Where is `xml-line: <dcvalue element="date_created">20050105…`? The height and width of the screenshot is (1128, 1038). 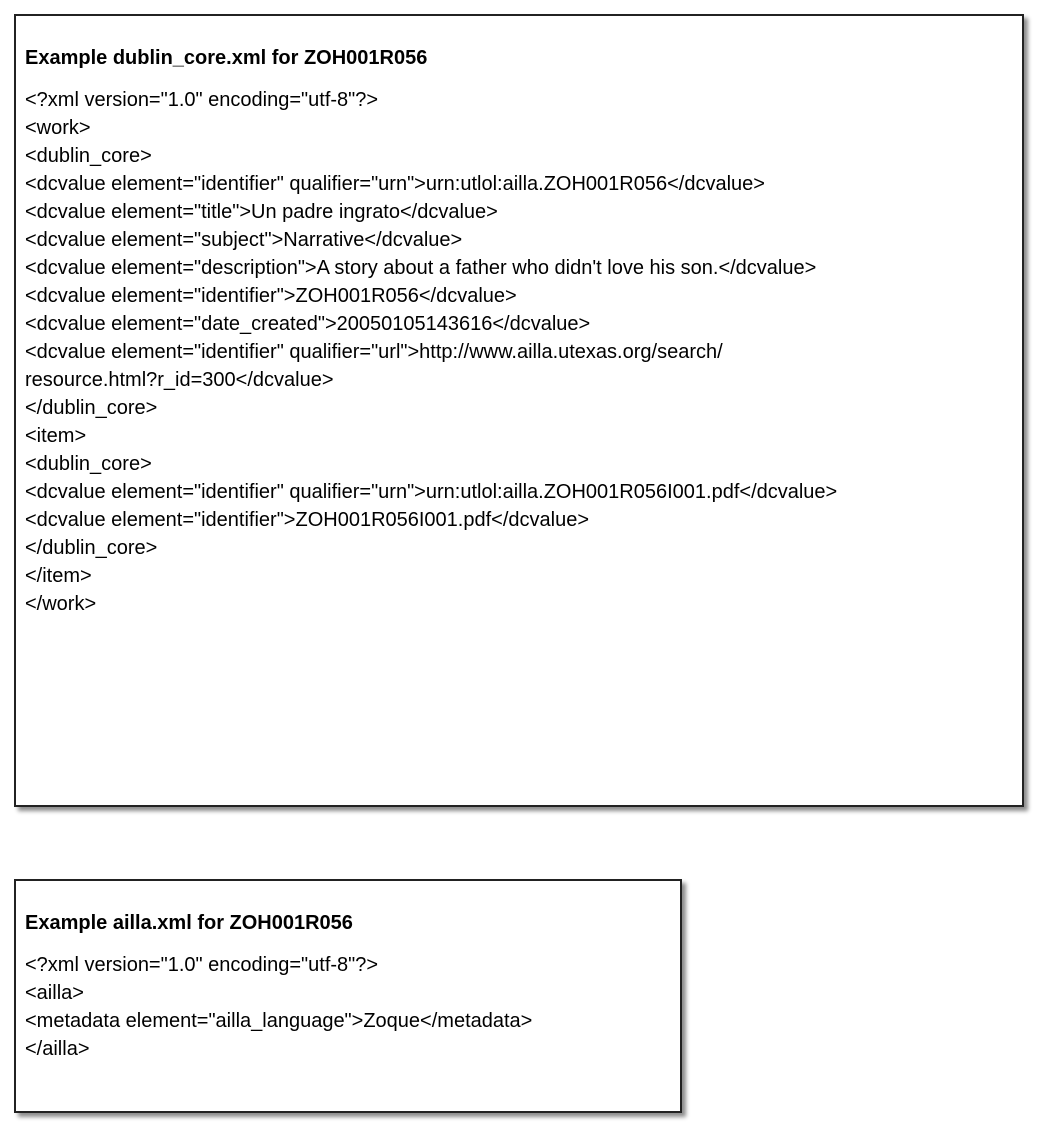 xml-line: <dcvalue element="date_created">20050105… is located at coordinates (308, 324).